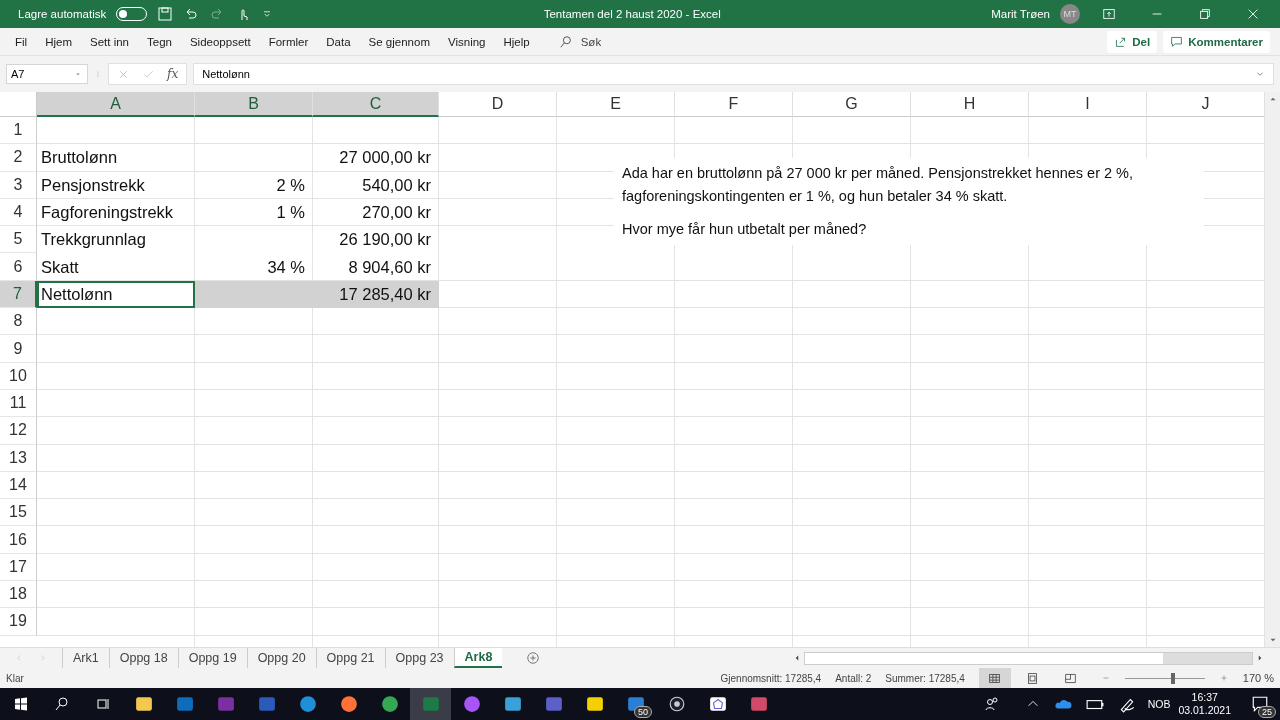  I want to click on zoom-slider-thumb, so click(1172, 678).